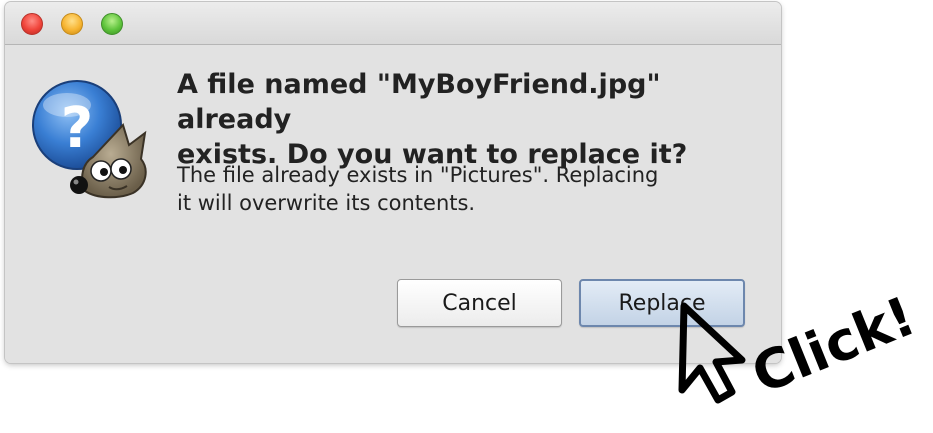 This screenshot has height=433, width=933. I want to click on click-annotation: Click!, so click(801, 345).